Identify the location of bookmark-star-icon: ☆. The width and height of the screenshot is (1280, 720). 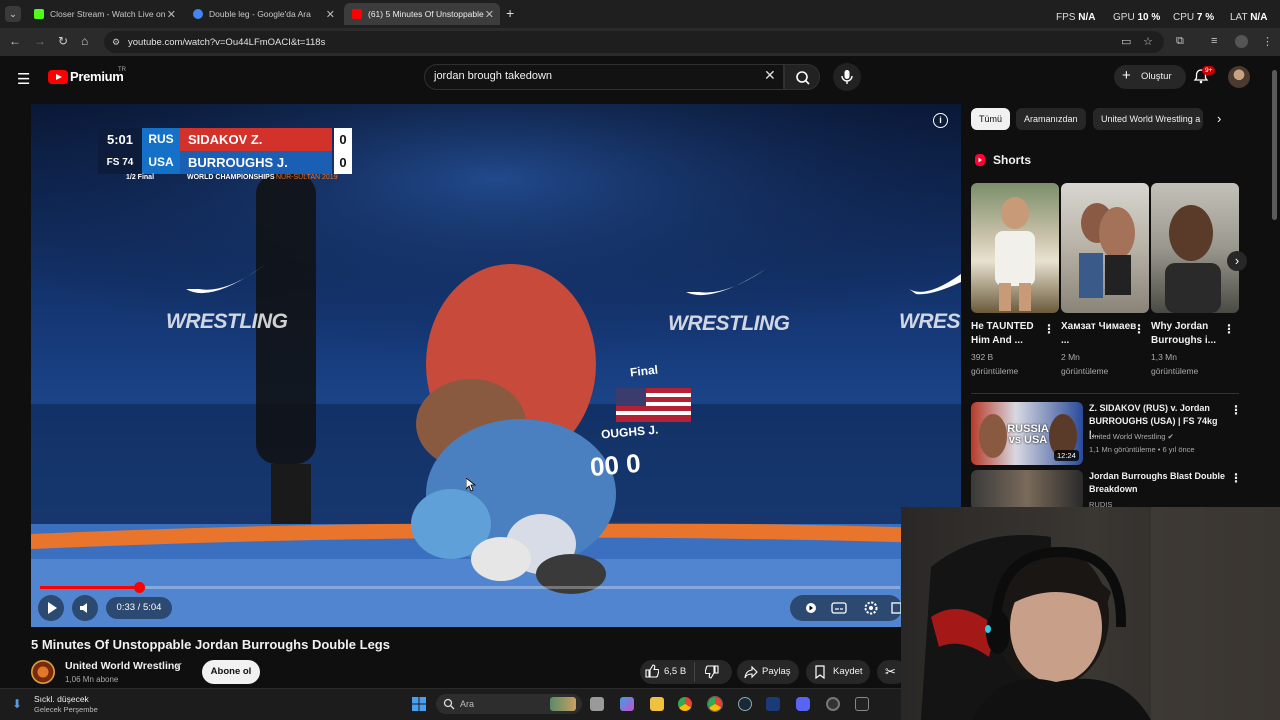
(1148, 41).